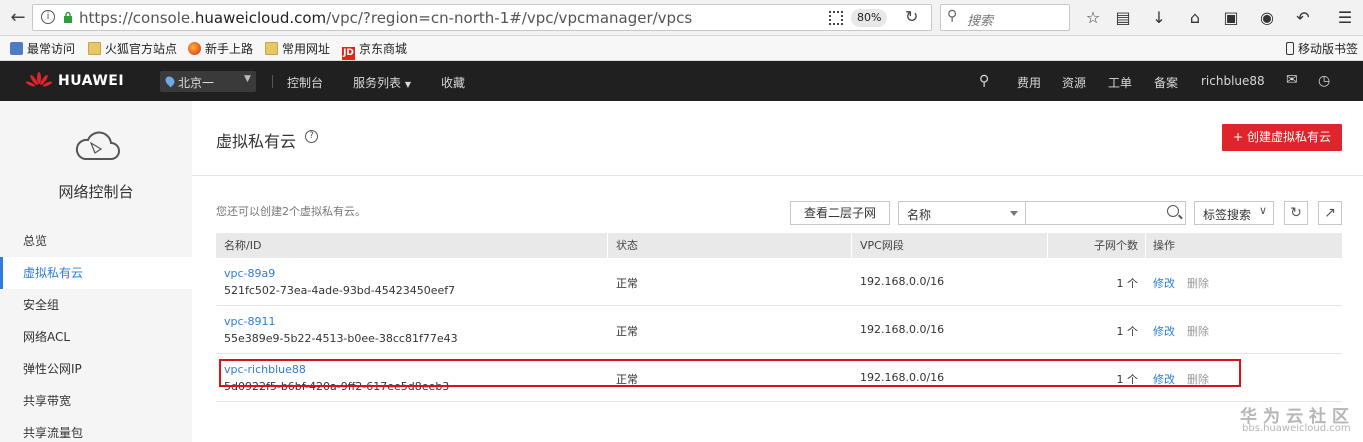  What do you see at coordinates (1159, 18) in the screenshot?
I see `download-icon: ↓` at bounding box center [1159, 18].